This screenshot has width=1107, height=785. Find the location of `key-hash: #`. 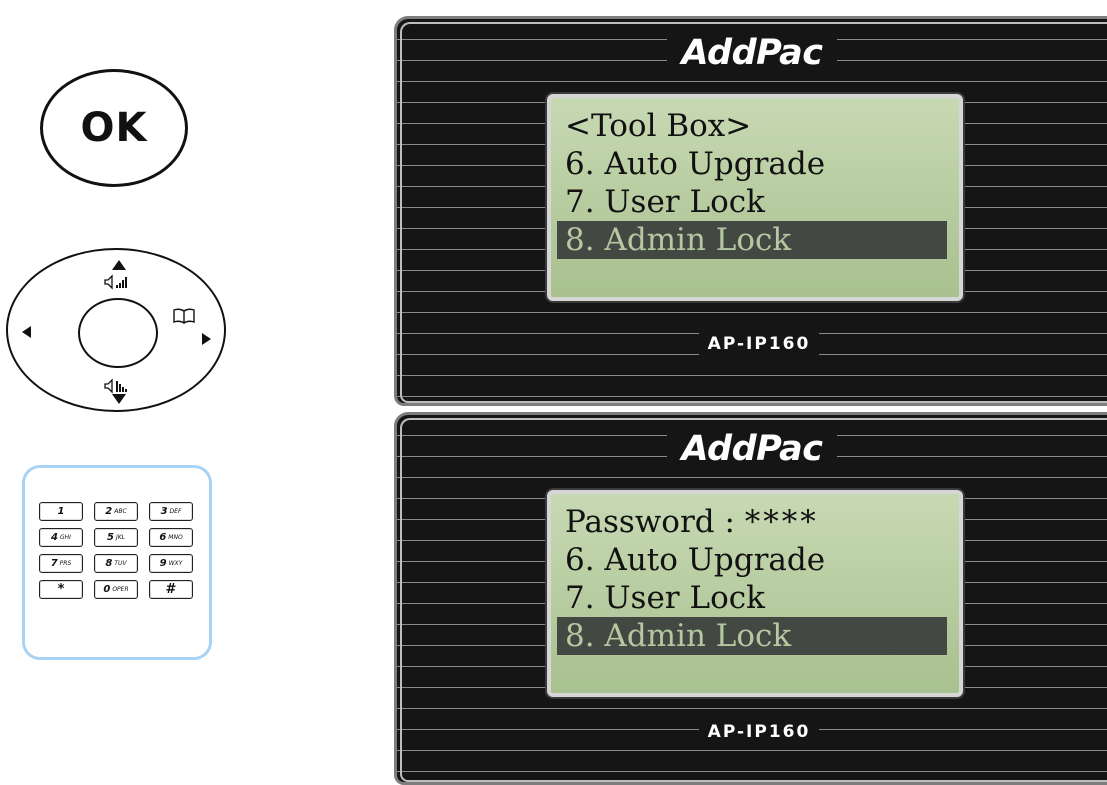

key-hash: # is located at coordinates (171, 589).